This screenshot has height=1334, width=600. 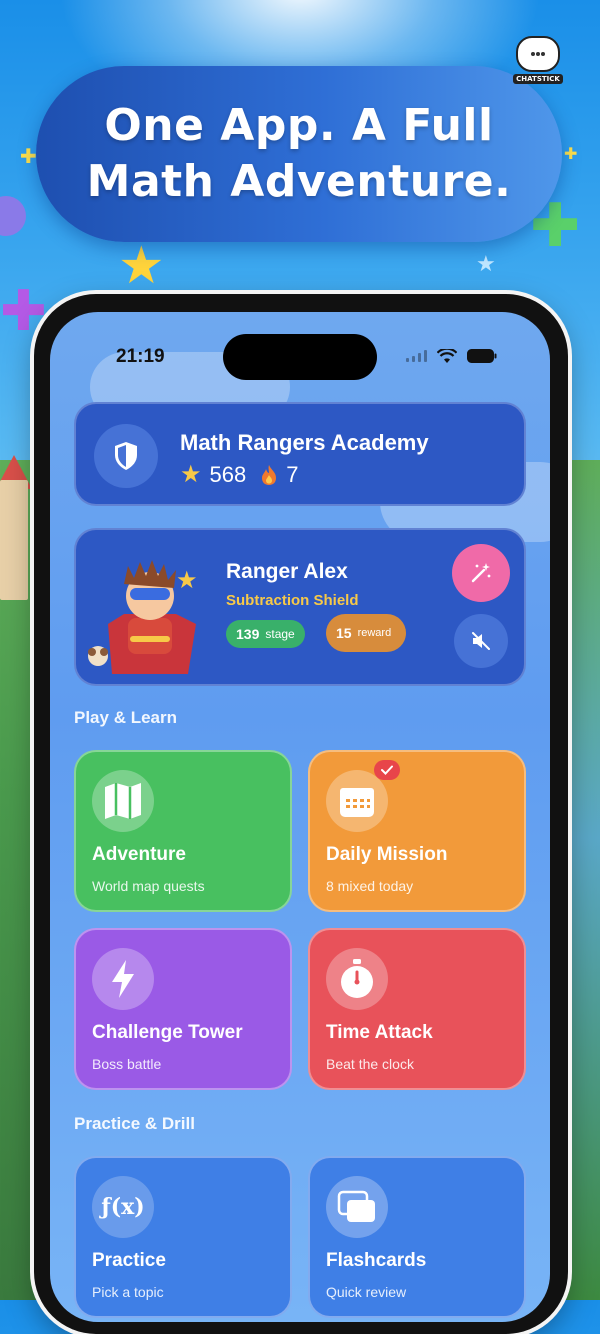 What do you see at coordinates (248, 634) in the screenshot?
I see `stage-count: 139` at bounding box center [248, 634].